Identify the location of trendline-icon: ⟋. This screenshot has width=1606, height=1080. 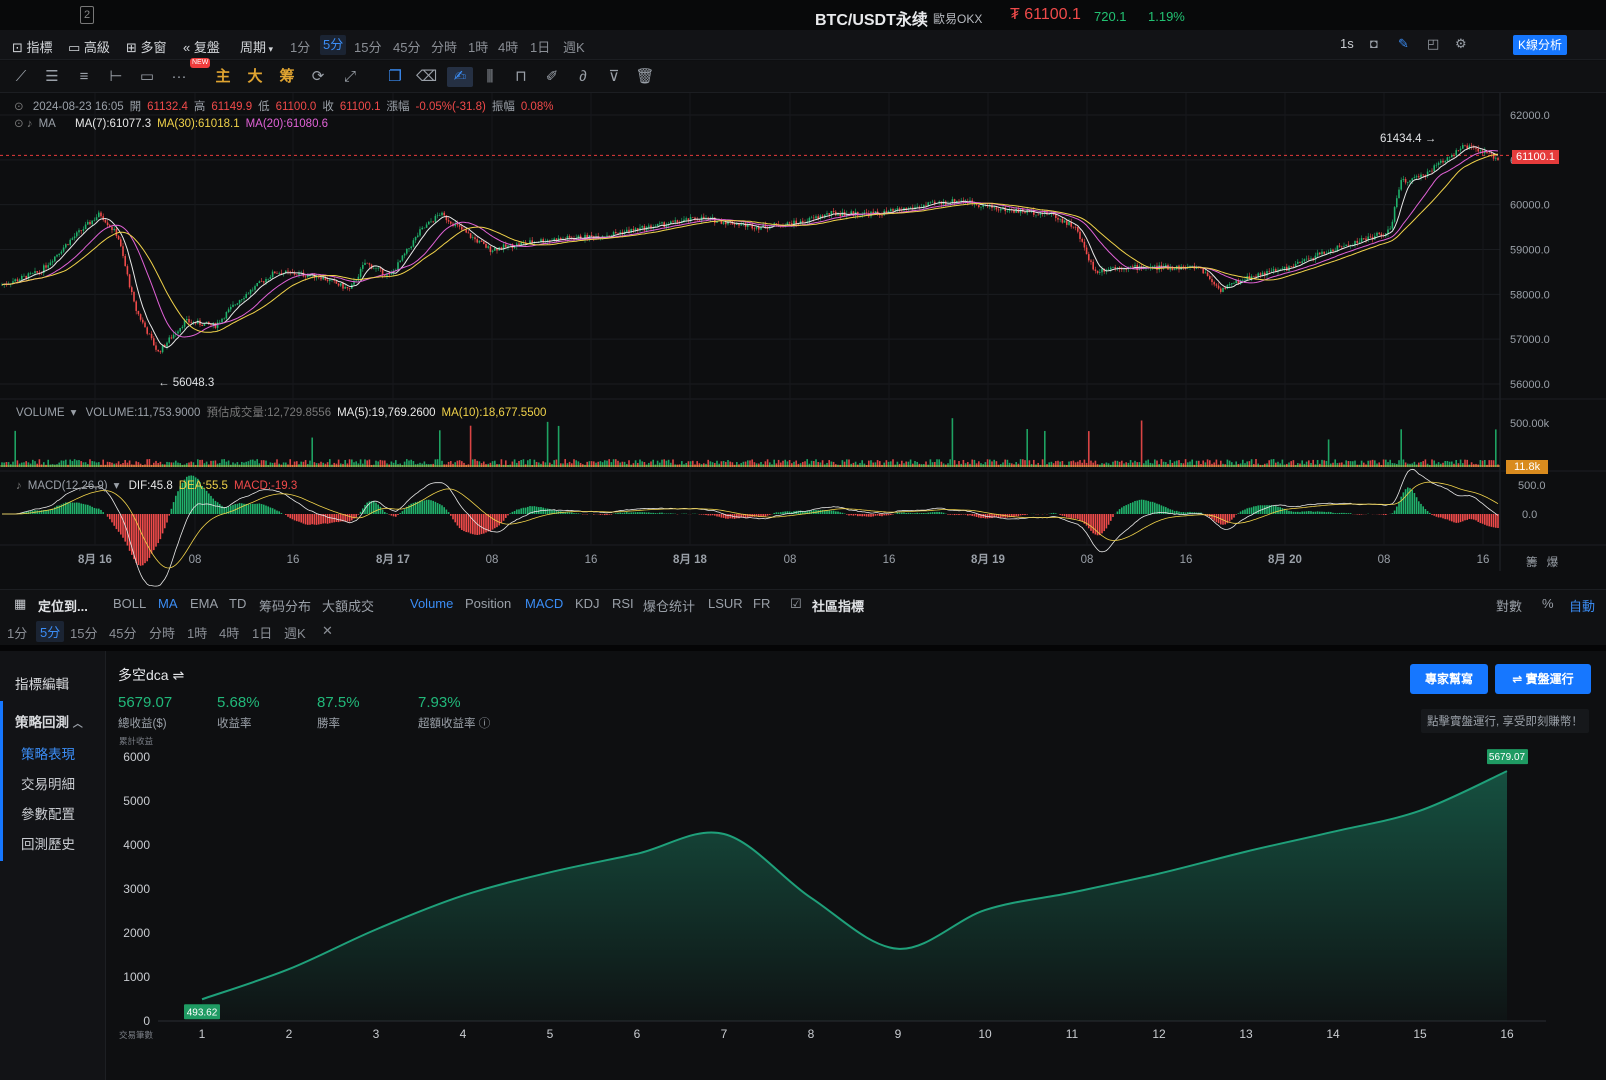
(21, 77).